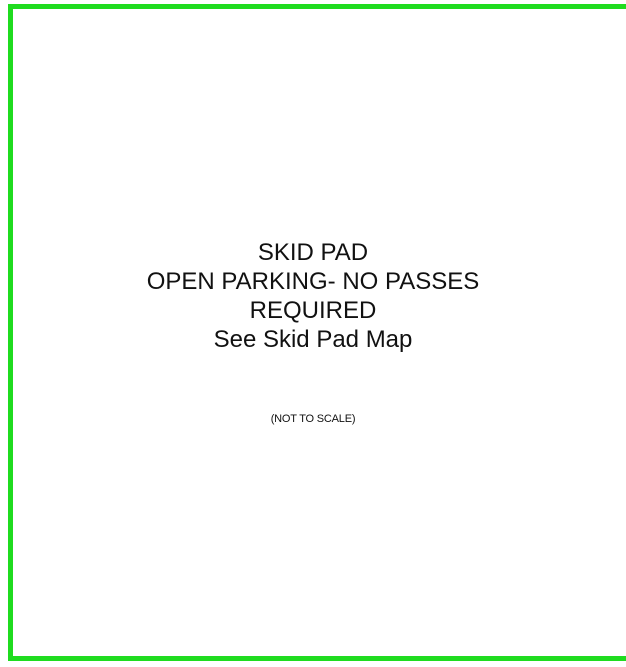 This screenshot has height=667, width=626. I want to click on scale-note: (NOT TO SCALE), so click(313, 419).